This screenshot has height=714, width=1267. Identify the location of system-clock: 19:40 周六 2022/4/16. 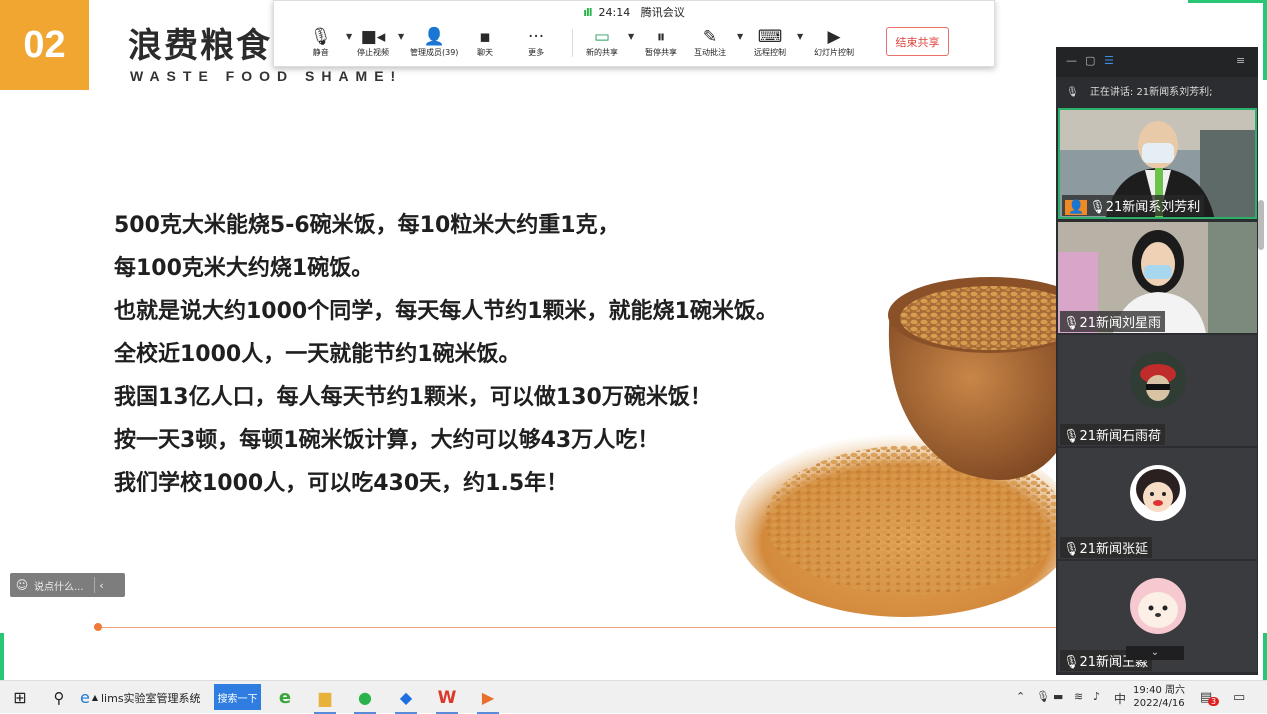
(1159, 697).